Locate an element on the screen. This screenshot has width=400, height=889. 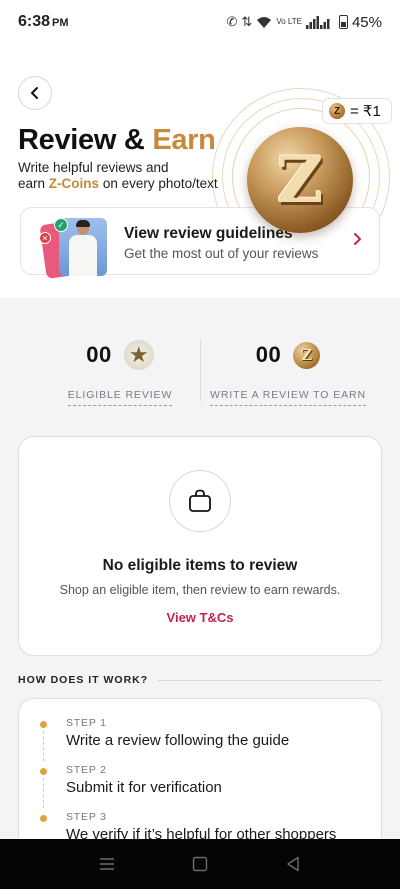
write-review-stat: 00 Z WRITE A REVIEW TO EARN is located at coordinates (288, 365).